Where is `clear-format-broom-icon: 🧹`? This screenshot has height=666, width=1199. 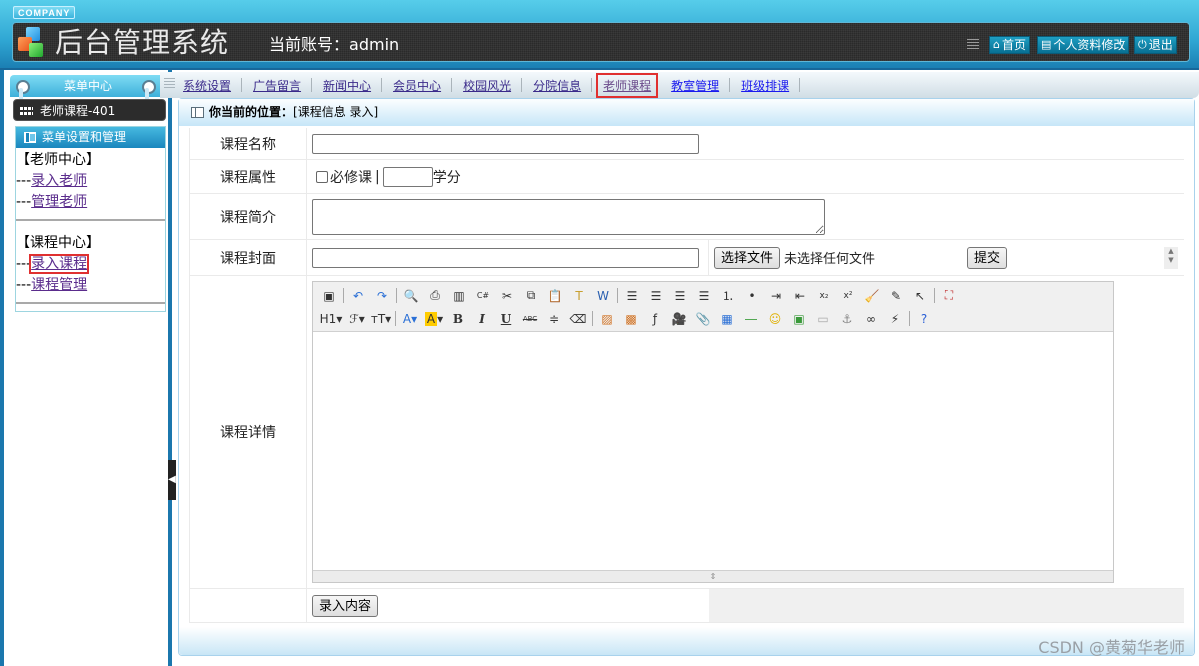
clear-format-broom-icon: 🧹 is located at coordinates (872, 296).